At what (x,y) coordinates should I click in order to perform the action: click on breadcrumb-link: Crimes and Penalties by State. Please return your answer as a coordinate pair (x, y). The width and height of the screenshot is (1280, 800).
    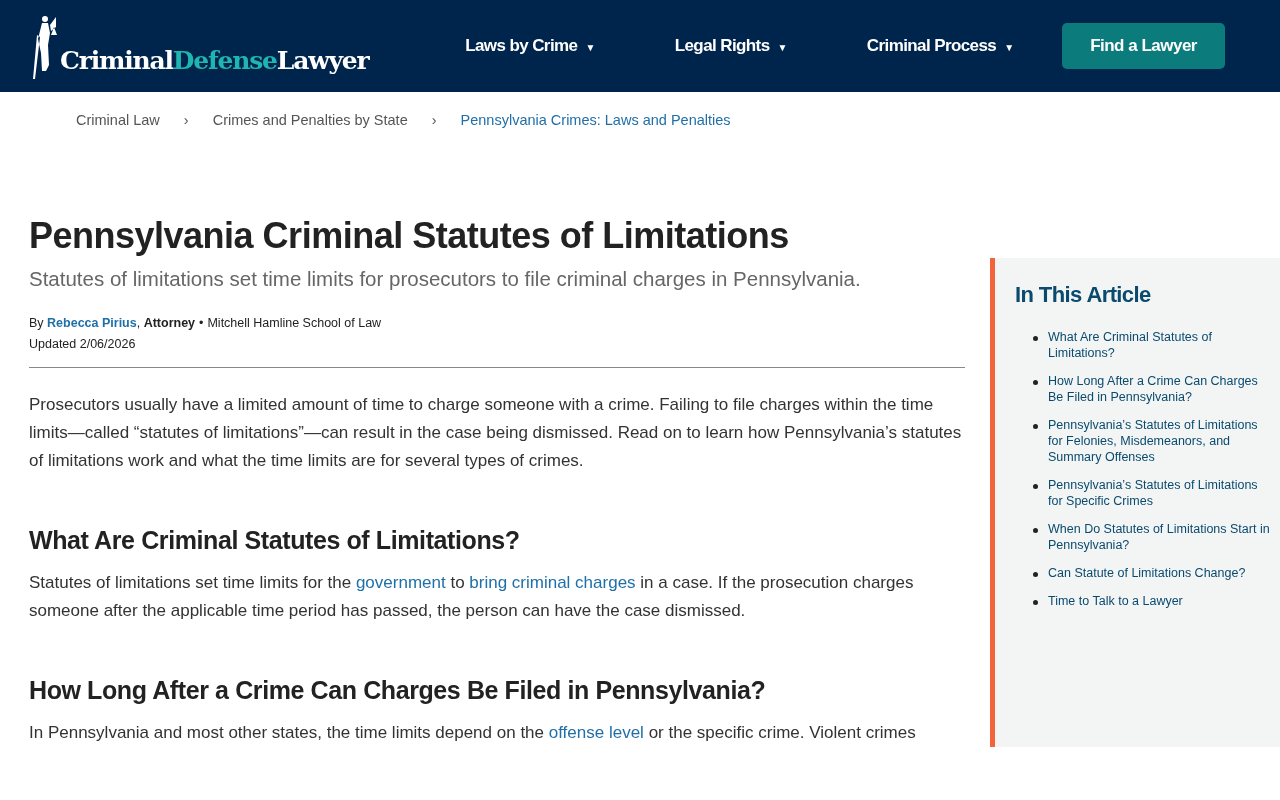
    Looking at the image, I should click on (310, 136).